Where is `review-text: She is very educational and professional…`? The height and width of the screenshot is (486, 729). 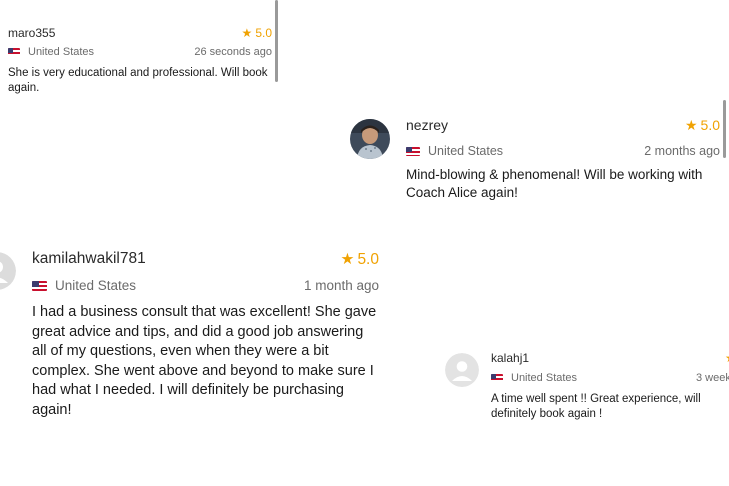
review-text: She is very educational and professional… is located at coordinates (138, 80).